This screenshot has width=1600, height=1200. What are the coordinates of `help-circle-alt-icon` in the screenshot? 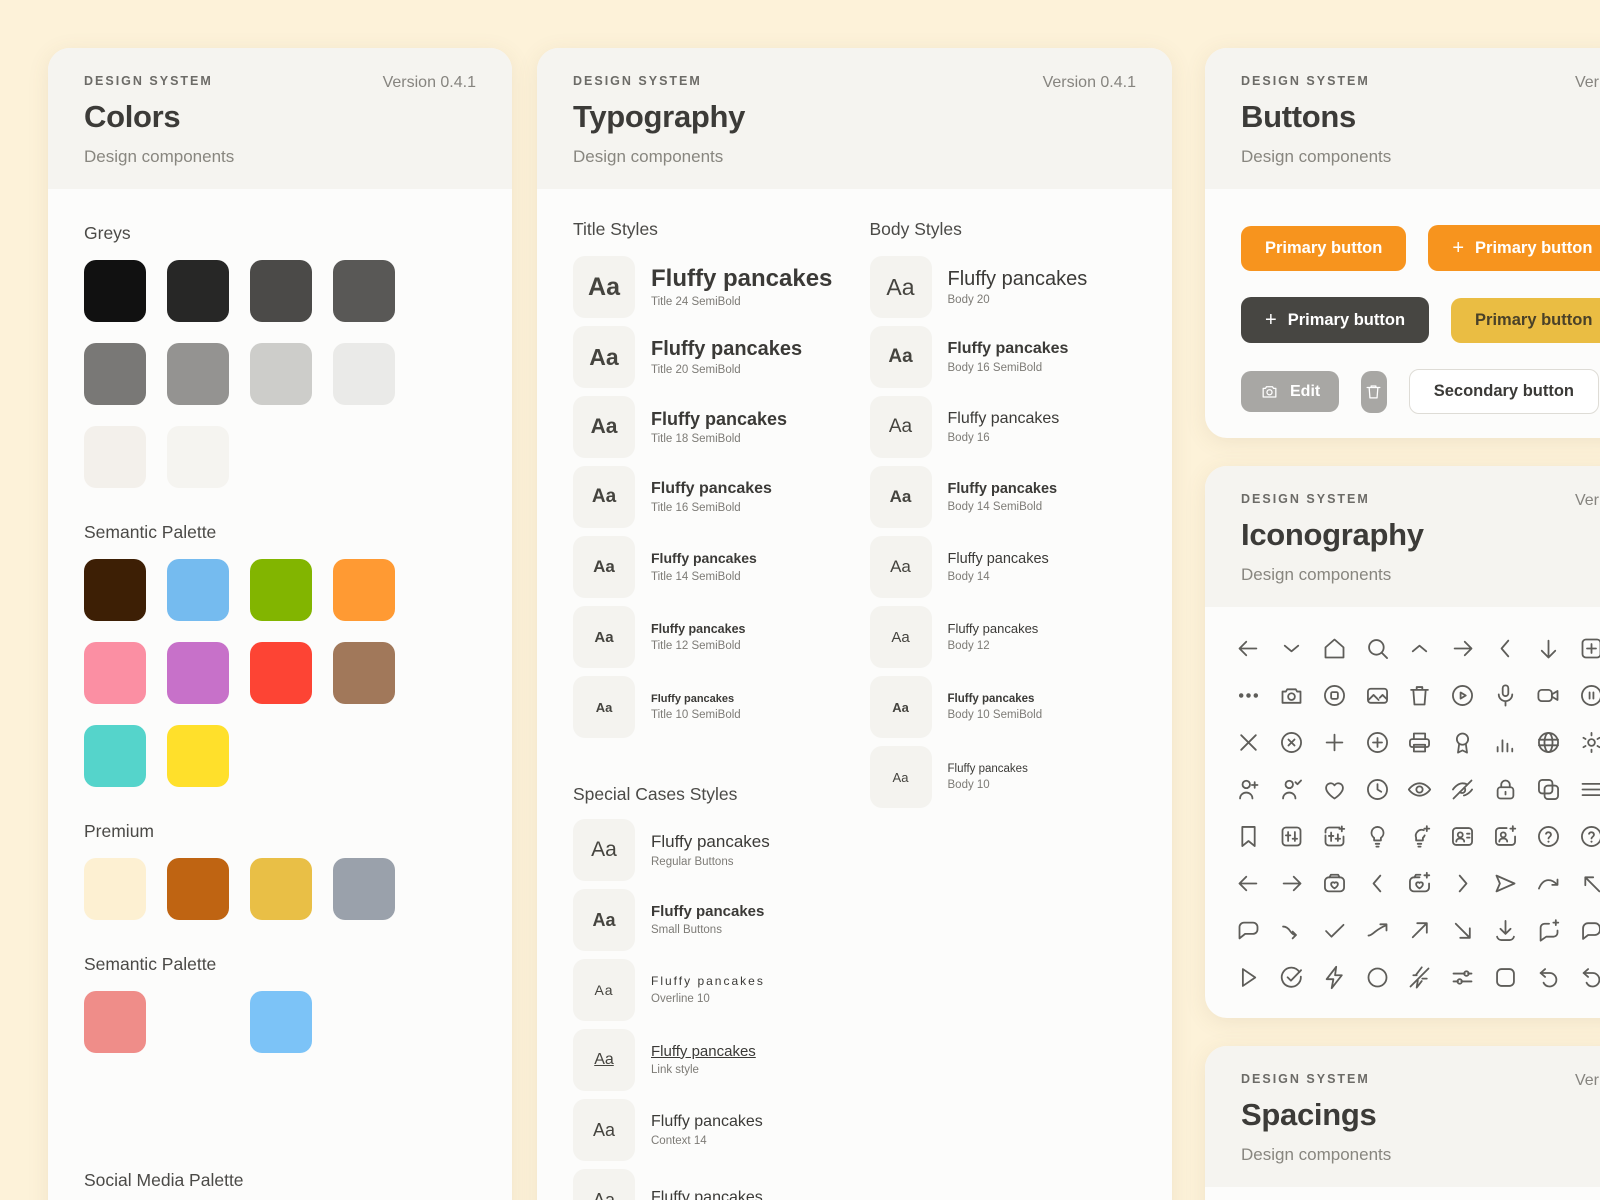 It's located at (1589, 836).